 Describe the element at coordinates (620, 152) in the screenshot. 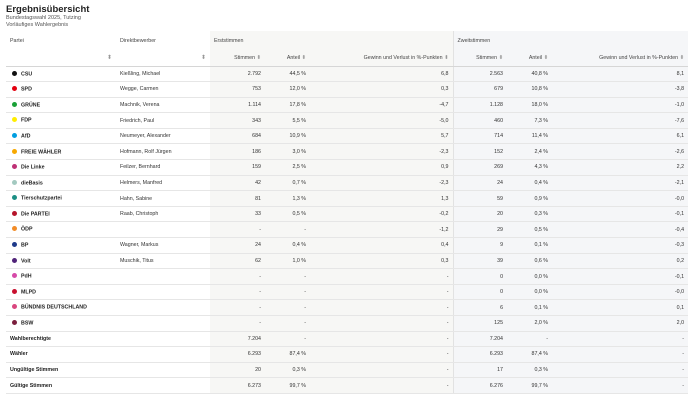

I see `zweit-gewinn: -2,6` at that location.